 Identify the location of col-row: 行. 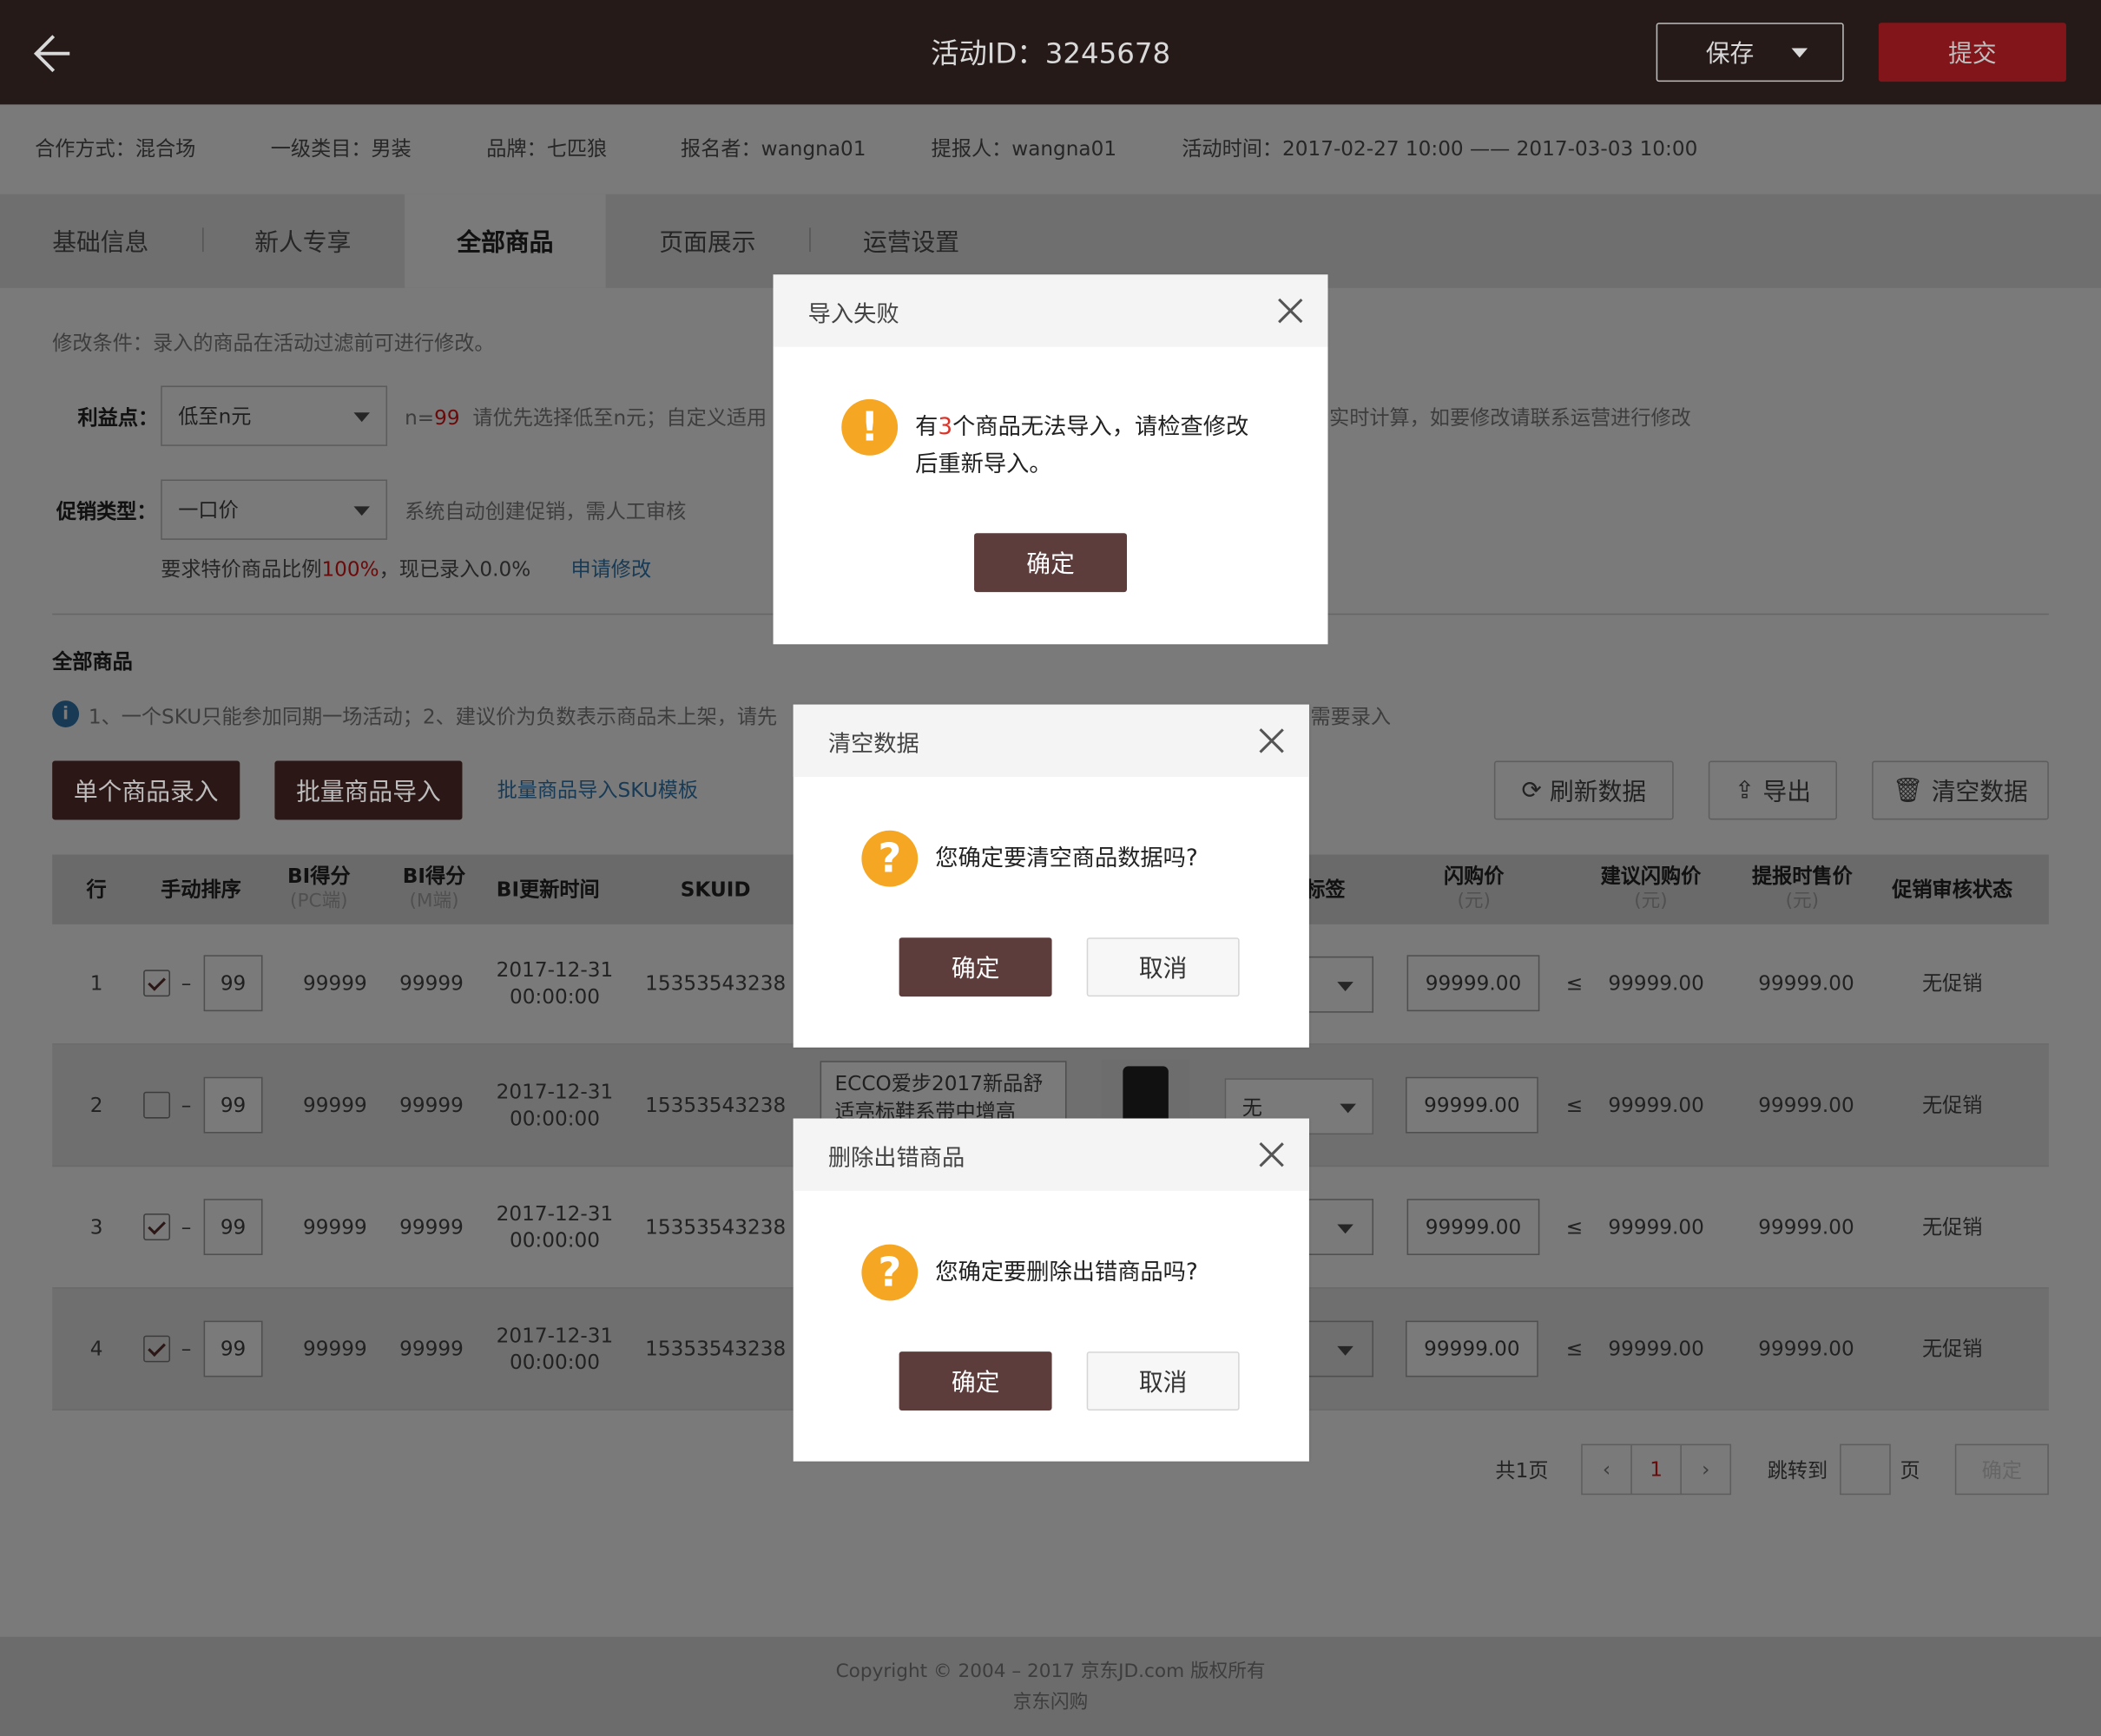
(96, 889).